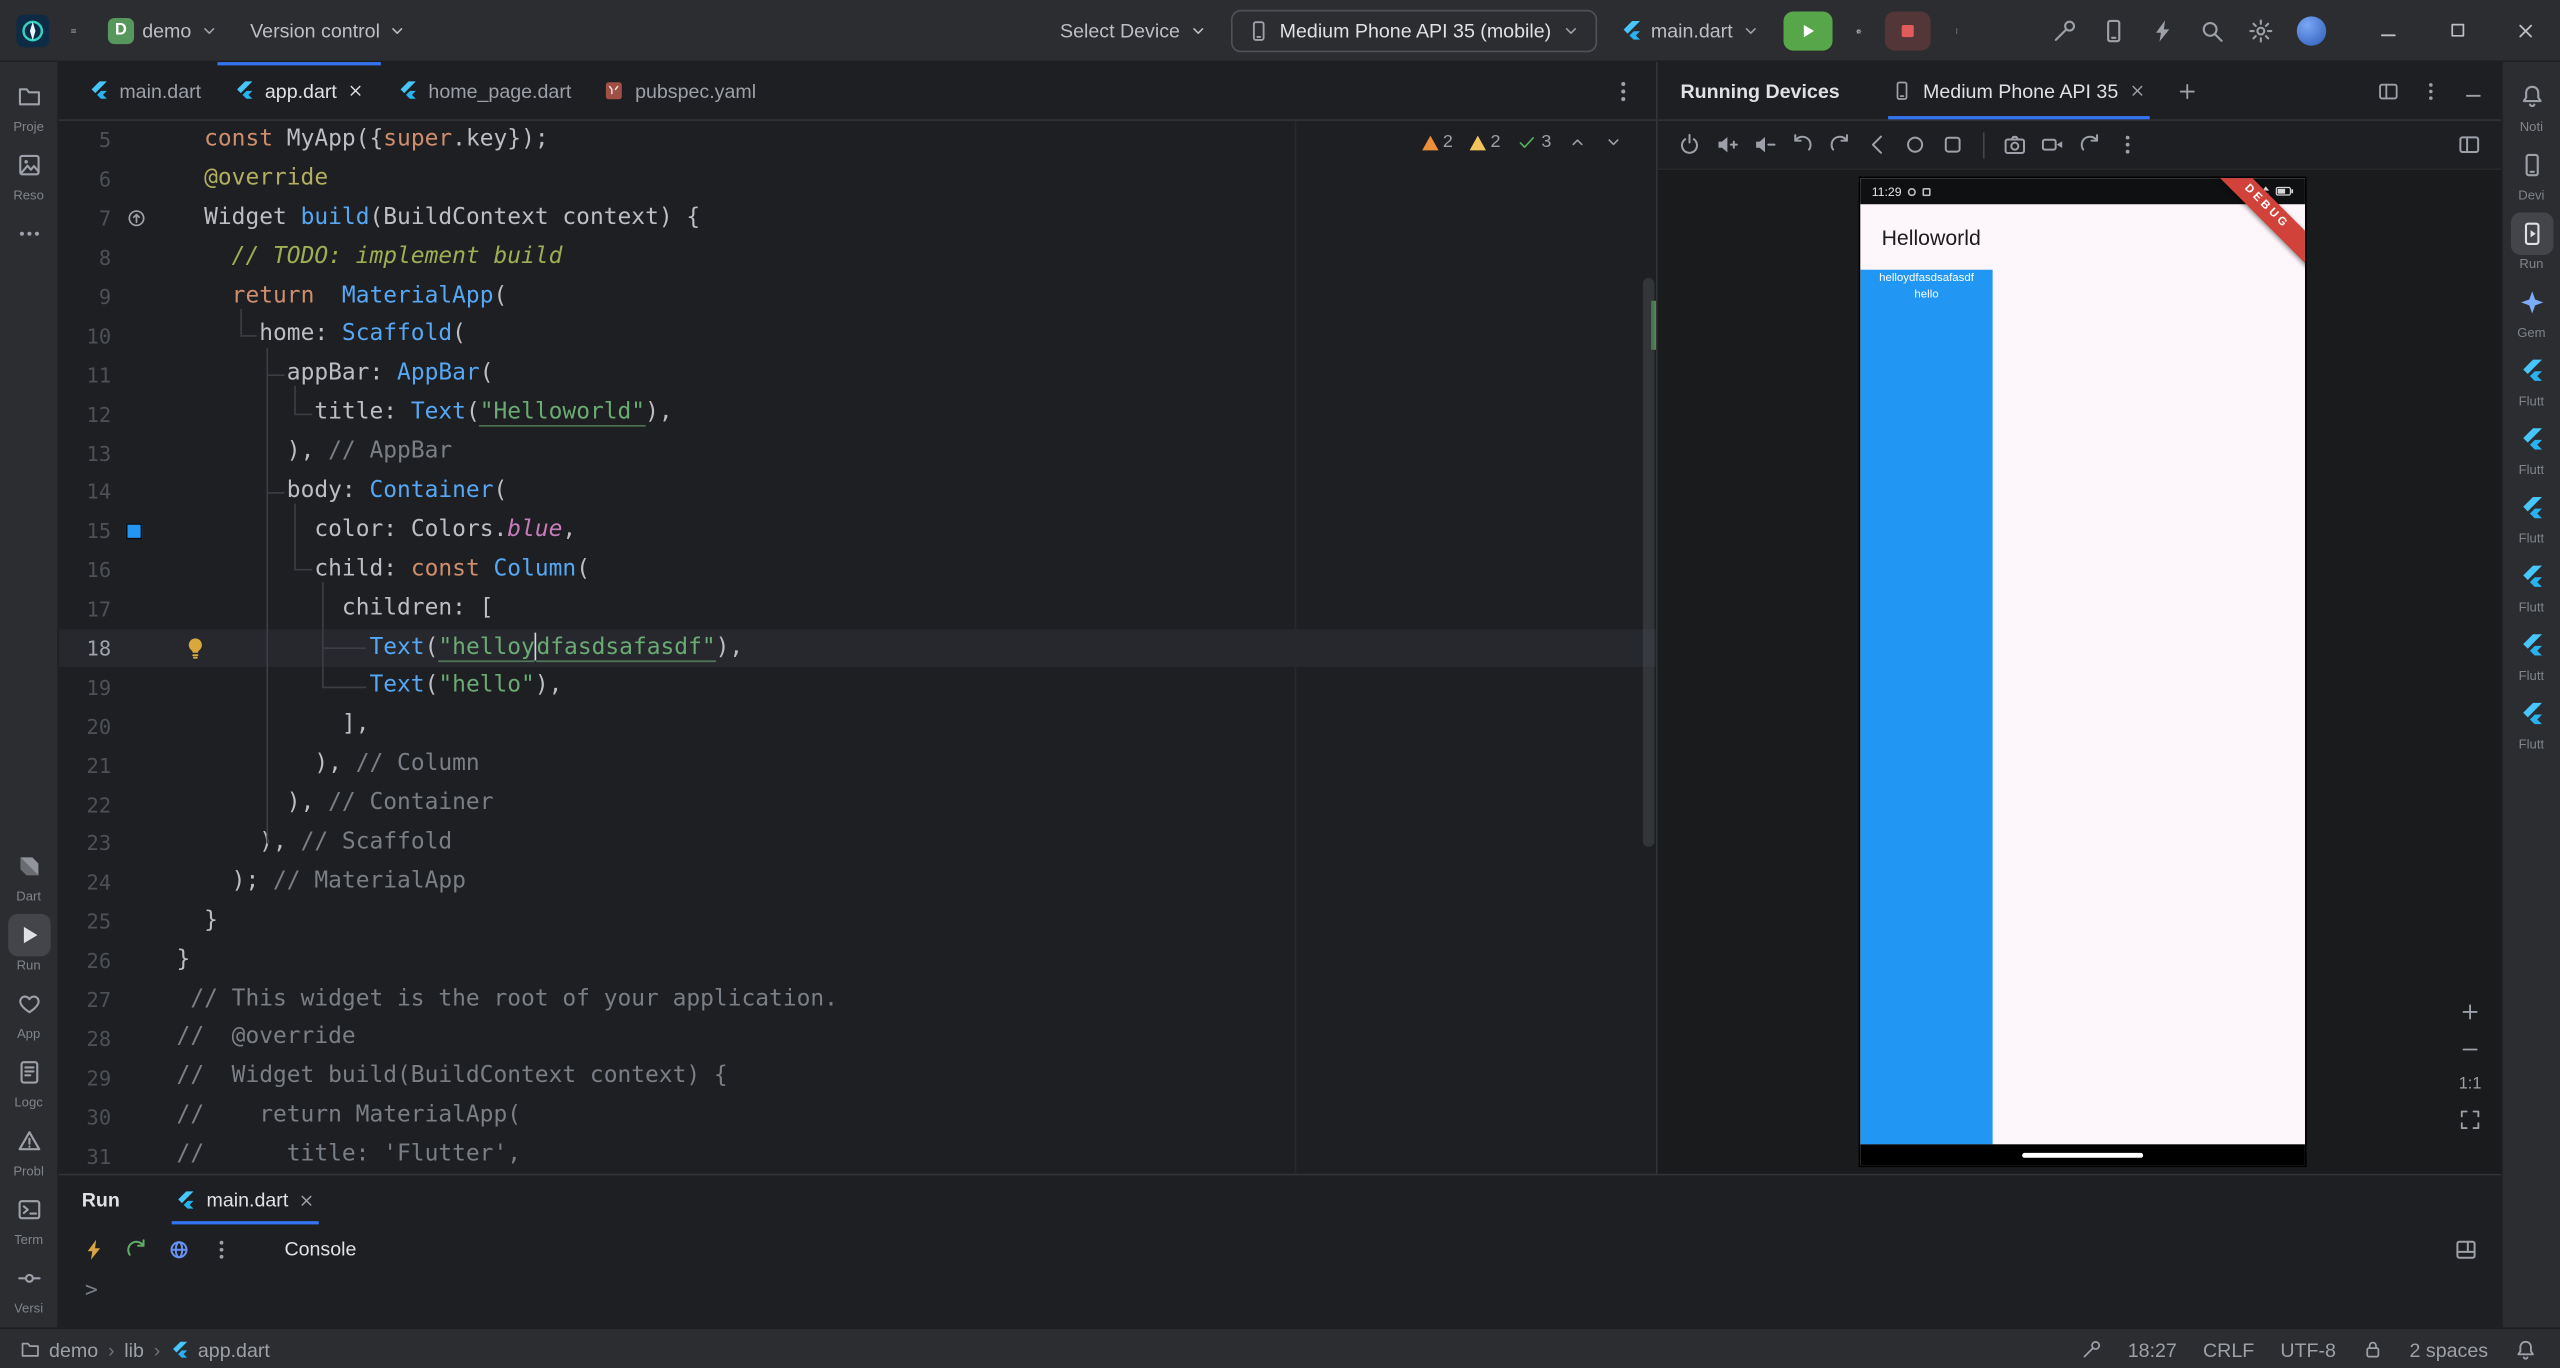  Describe the element at coordinates (857, 1038) in the screenshot. I see `code-line-28: 28 // @override` at that location.